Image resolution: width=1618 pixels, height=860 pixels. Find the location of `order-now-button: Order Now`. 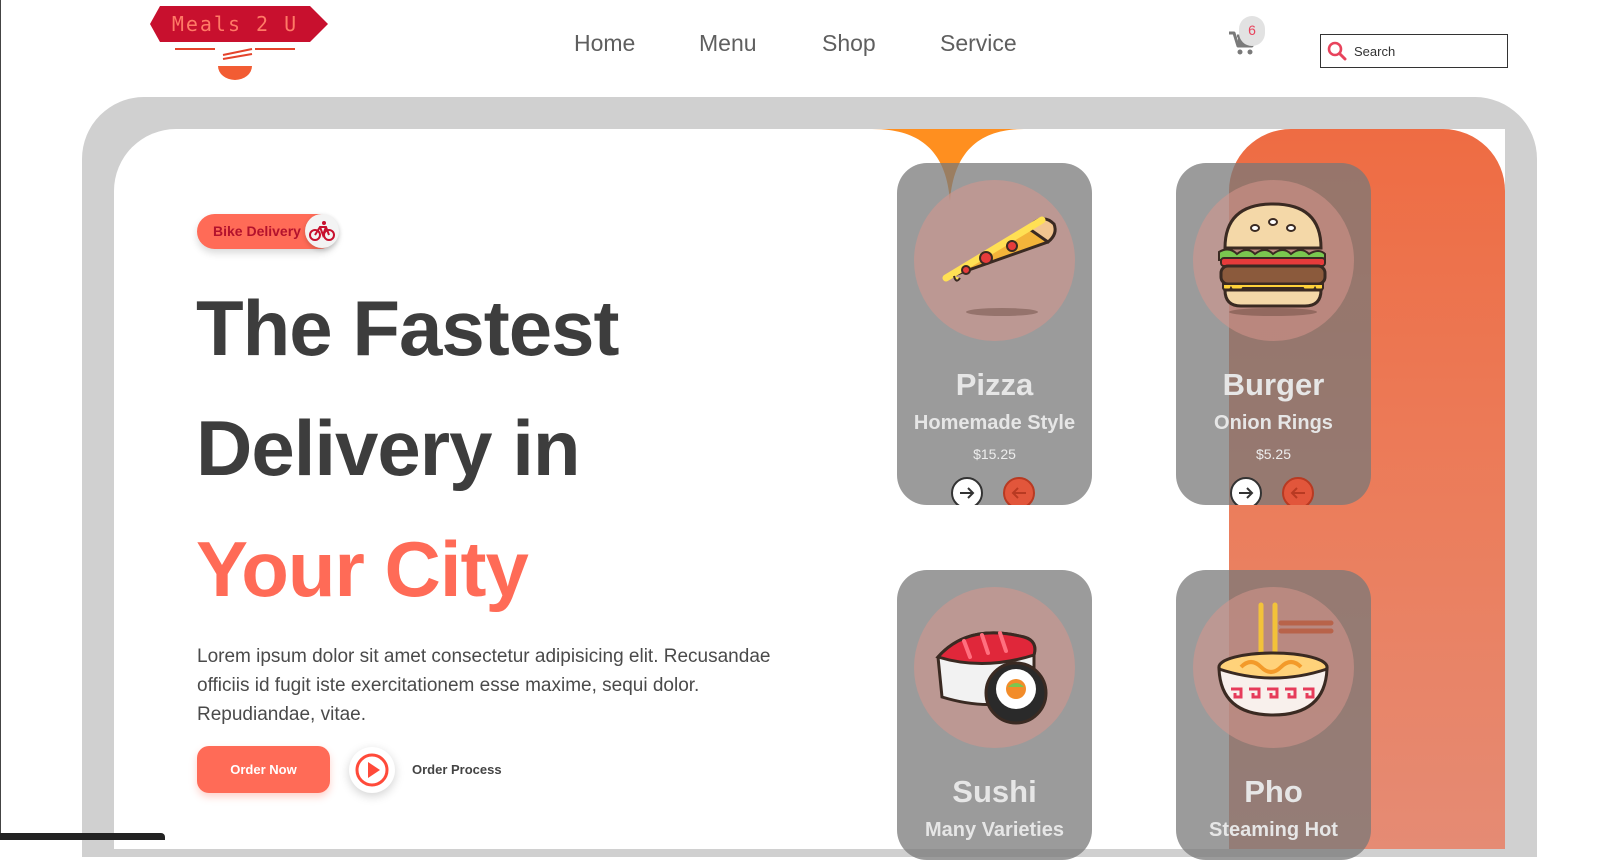

order-now-button: Order Now is located at coordinates (263, 769).